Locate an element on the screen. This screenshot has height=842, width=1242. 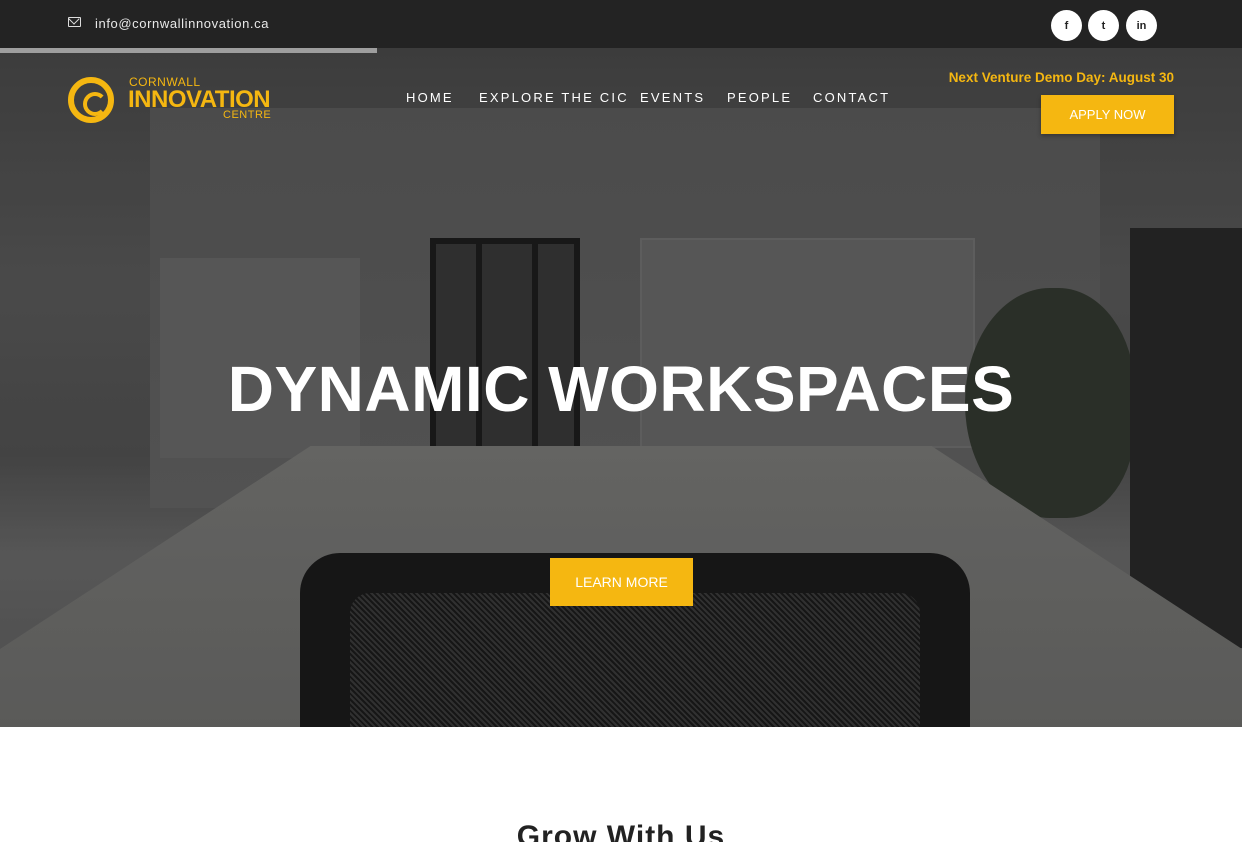
envelope-icon is located at coordinates (74, 22).